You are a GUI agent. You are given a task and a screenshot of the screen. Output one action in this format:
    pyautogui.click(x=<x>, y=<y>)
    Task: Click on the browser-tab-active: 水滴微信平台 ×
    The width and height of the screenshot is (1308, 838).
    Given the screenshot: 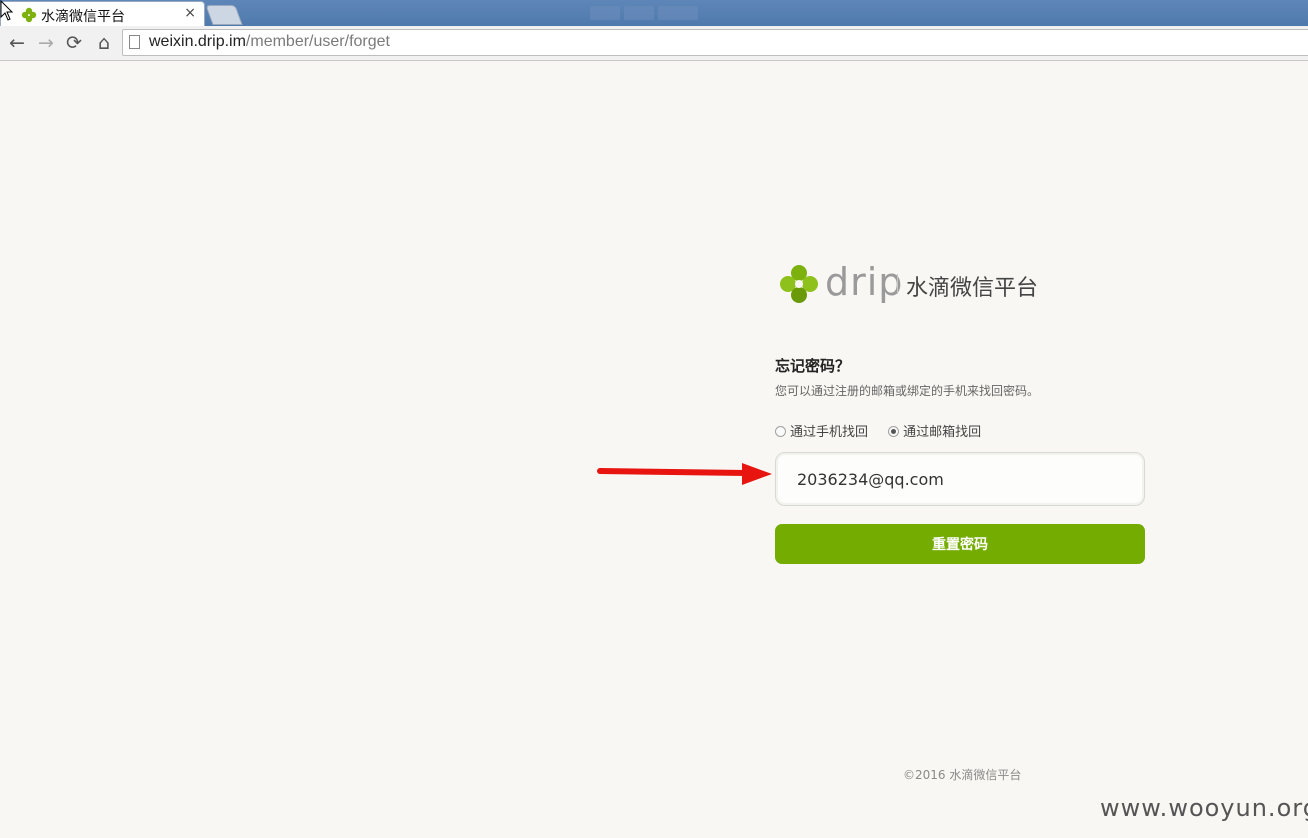 What is the action you would take?
    pyautogui.click(x=102, y=13)
    